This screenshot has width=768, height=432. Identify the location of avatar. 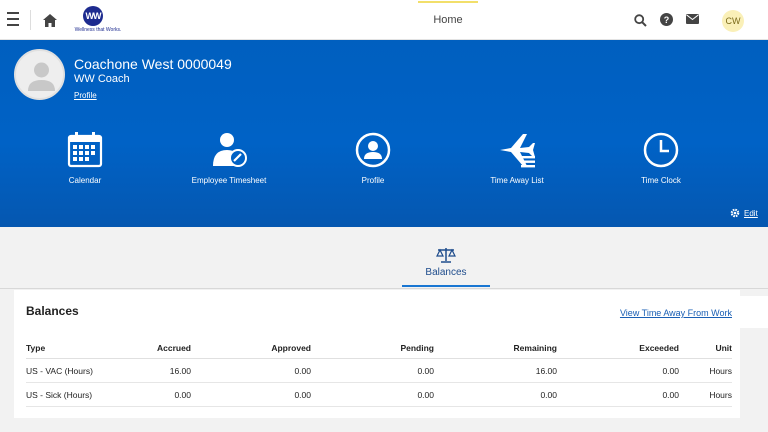
(39, 74).